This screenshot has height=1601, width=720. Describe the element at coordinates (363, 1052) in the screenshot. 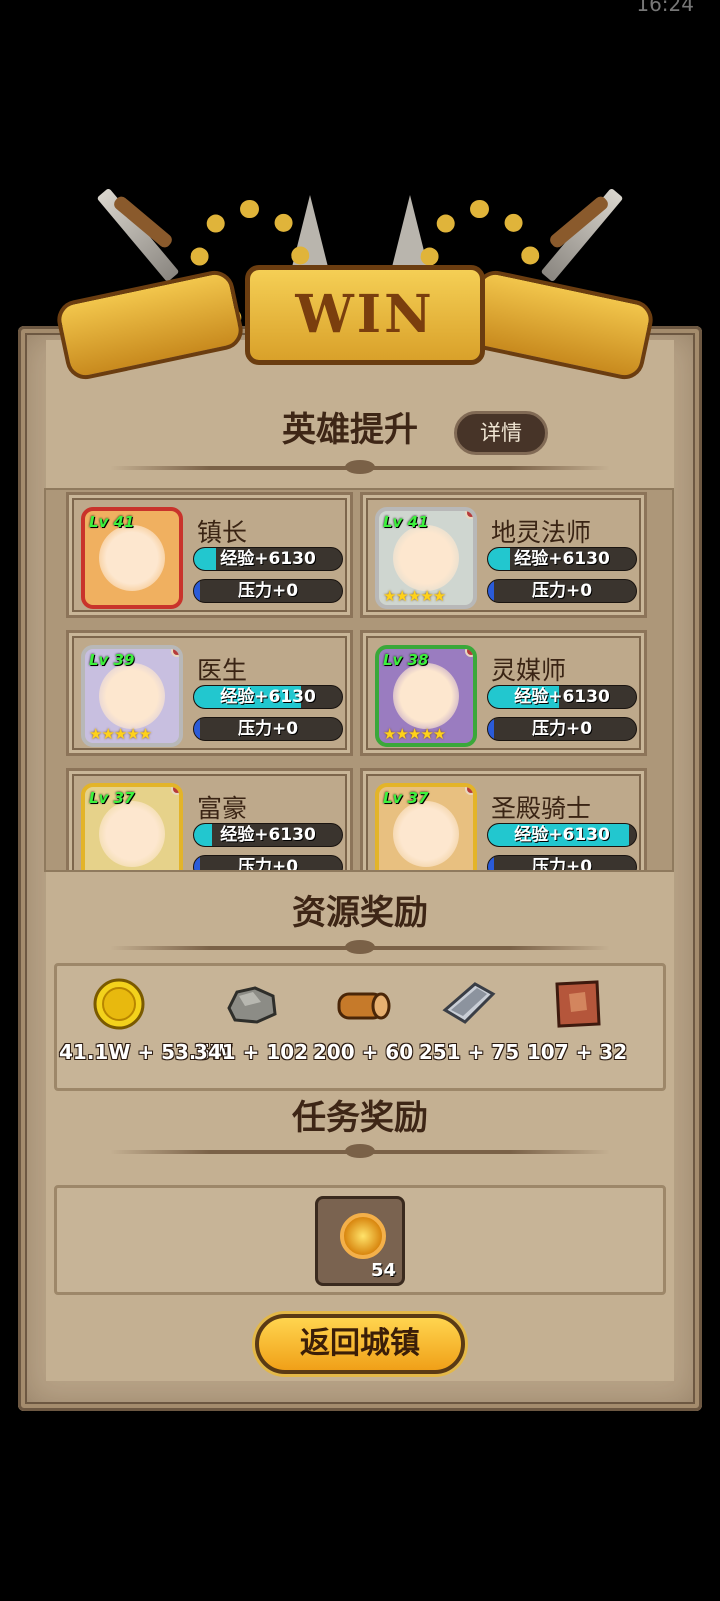

I see `resource-value: 200 + 60` at that location.